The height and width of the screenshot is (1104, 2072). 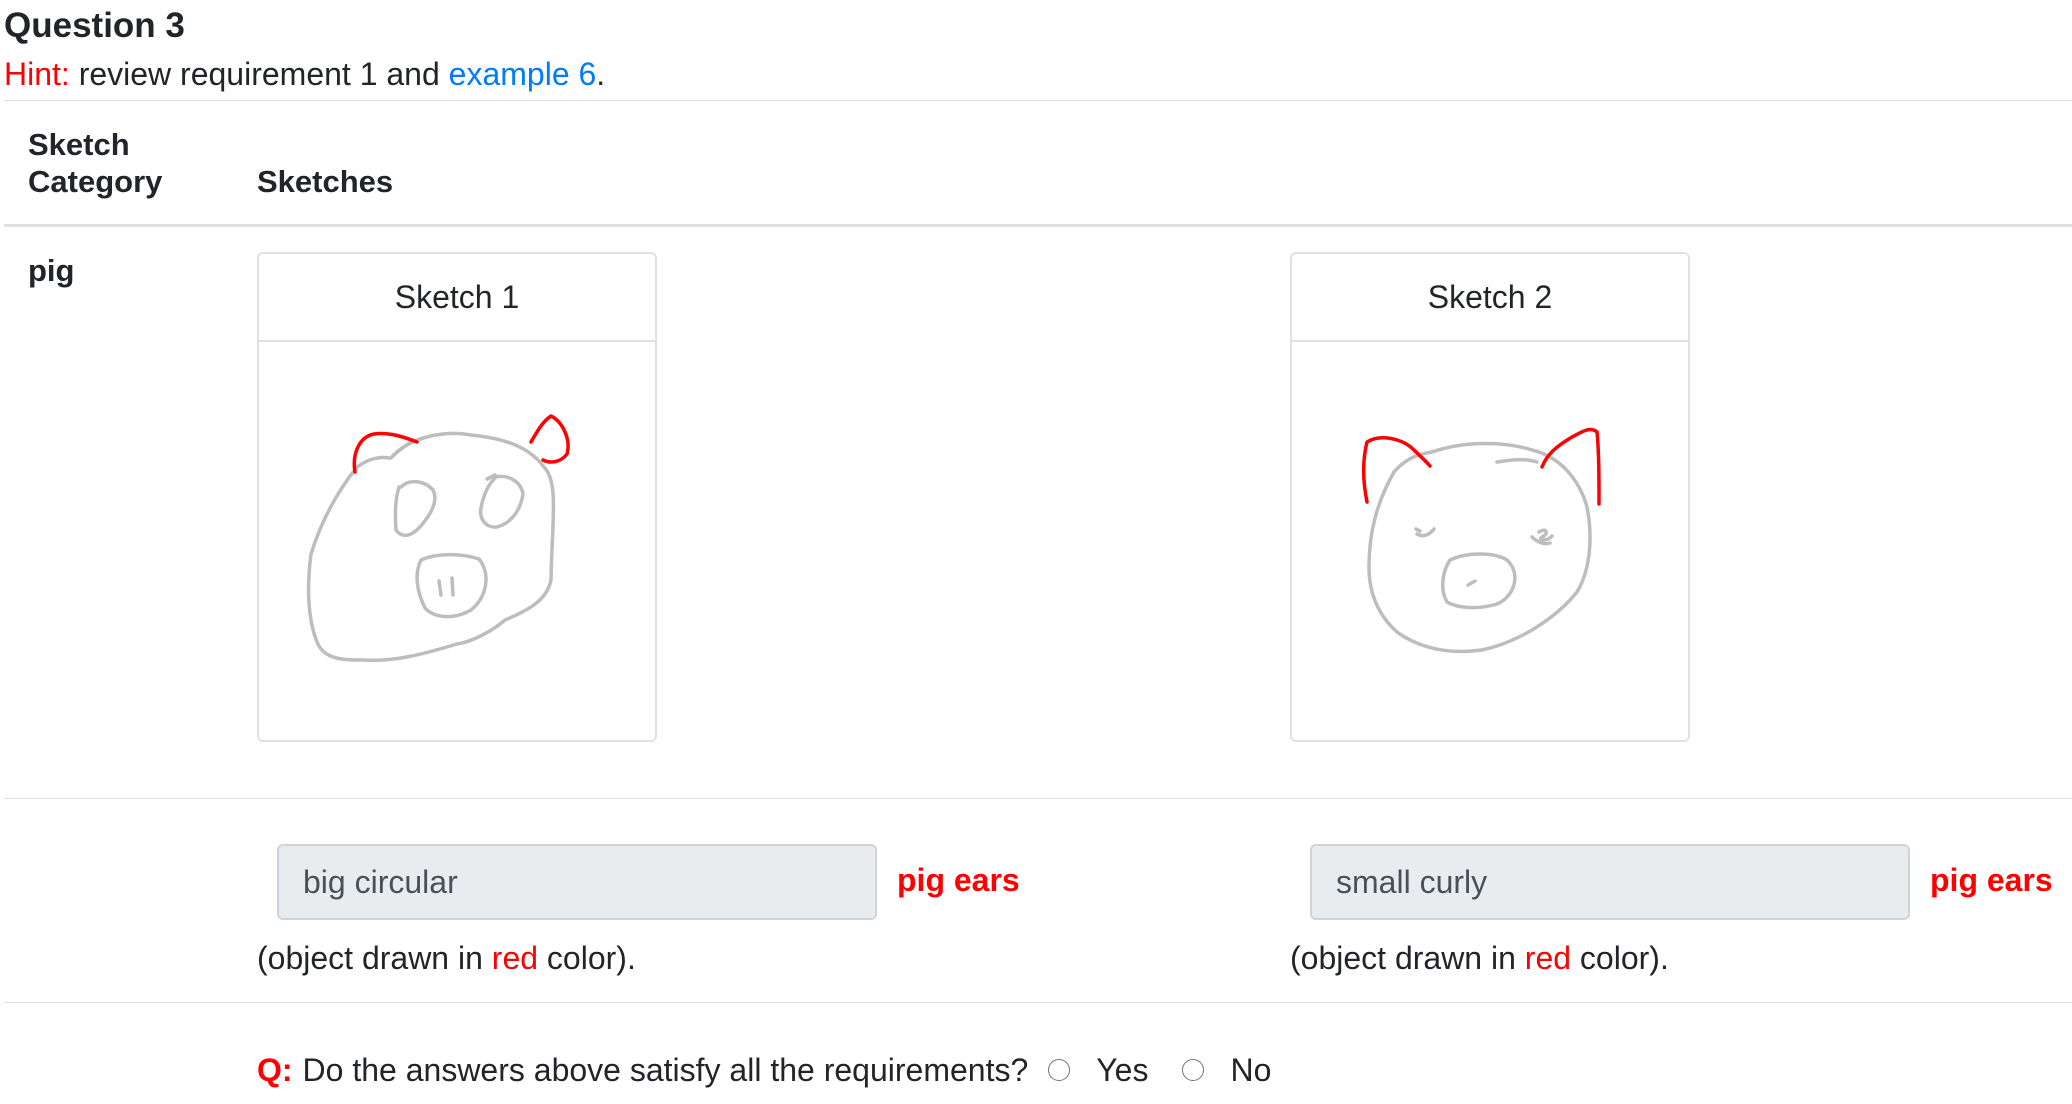 I want to click on note-2: (object drawn in red color)., so click(x=1479, y=958).